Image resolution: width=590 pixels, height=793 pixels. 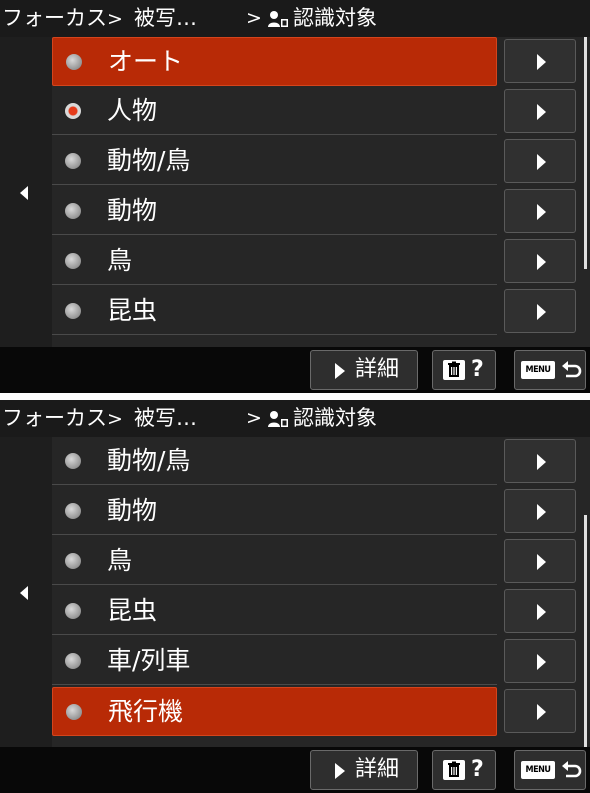 I want to click on list-item-label: 飛行機, so click(x=146, y=711).